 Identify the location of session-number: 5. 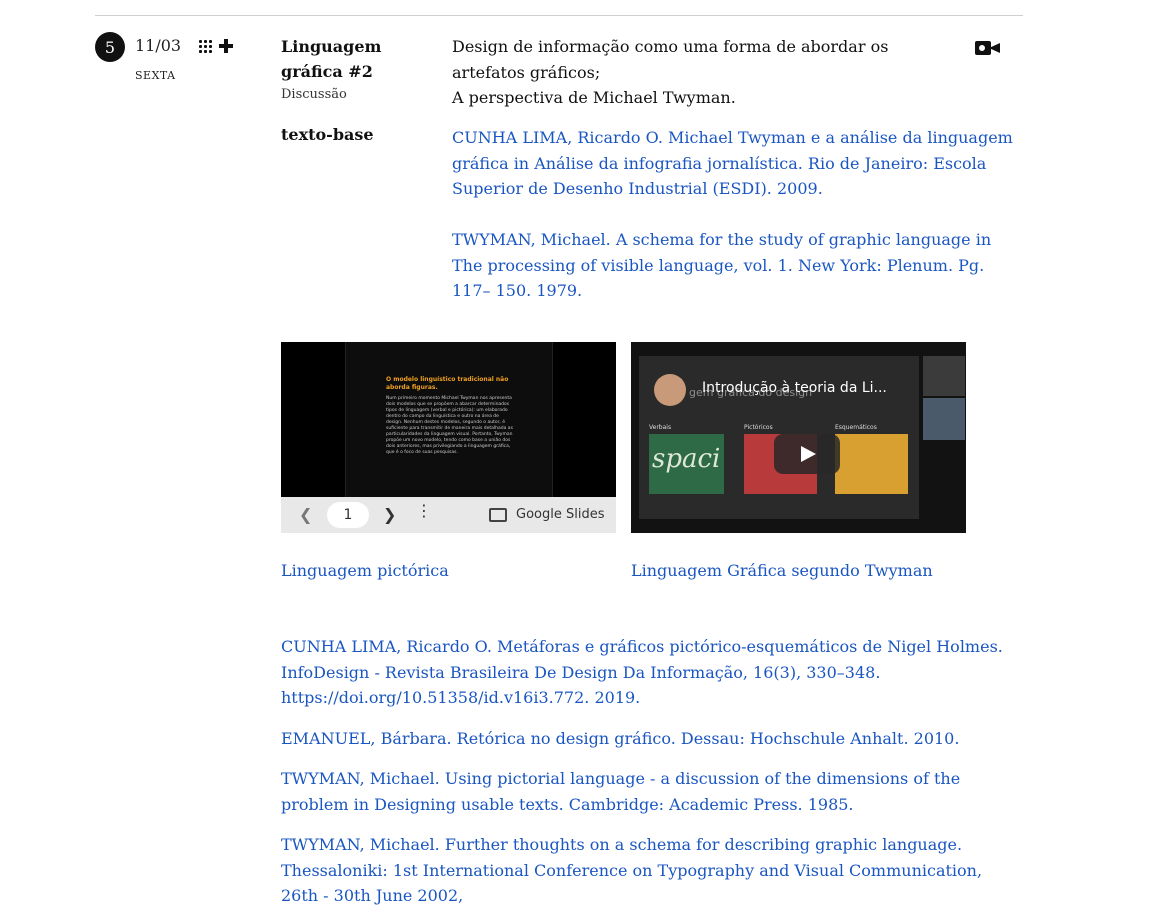
(110, 47).